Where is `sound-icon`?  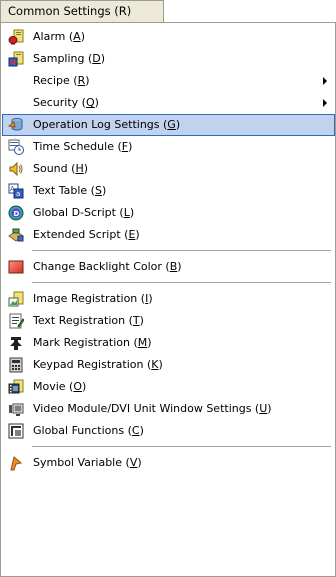 sound-icon is located at coordinates (16, 169).